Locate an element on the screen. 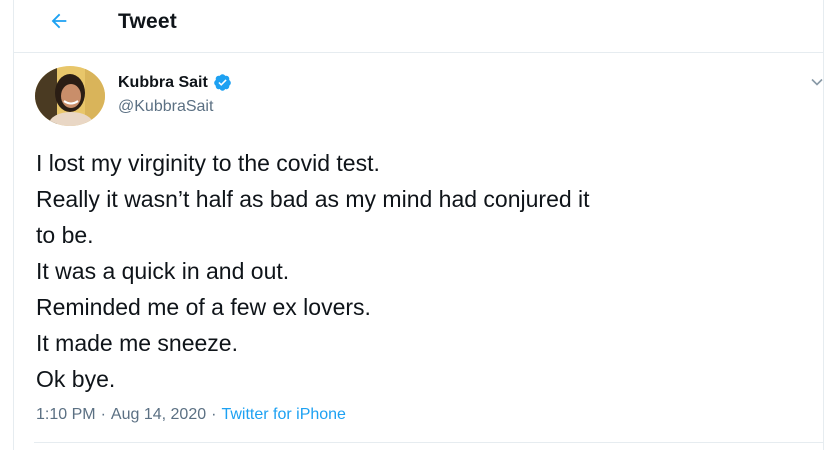 The height and width of the screenshot is (450, 825). column-divider-right is located at coordinates (823, 225).